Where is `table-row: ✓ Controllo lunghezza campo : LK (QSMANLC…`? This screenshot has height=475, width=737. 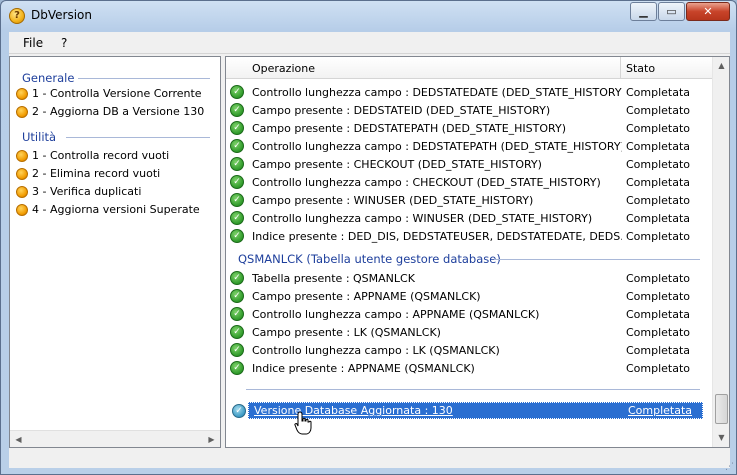 table-row: ✓ Controllo lunghezza campo : LK (QSMANLC… is located at coordinates (471, 350).